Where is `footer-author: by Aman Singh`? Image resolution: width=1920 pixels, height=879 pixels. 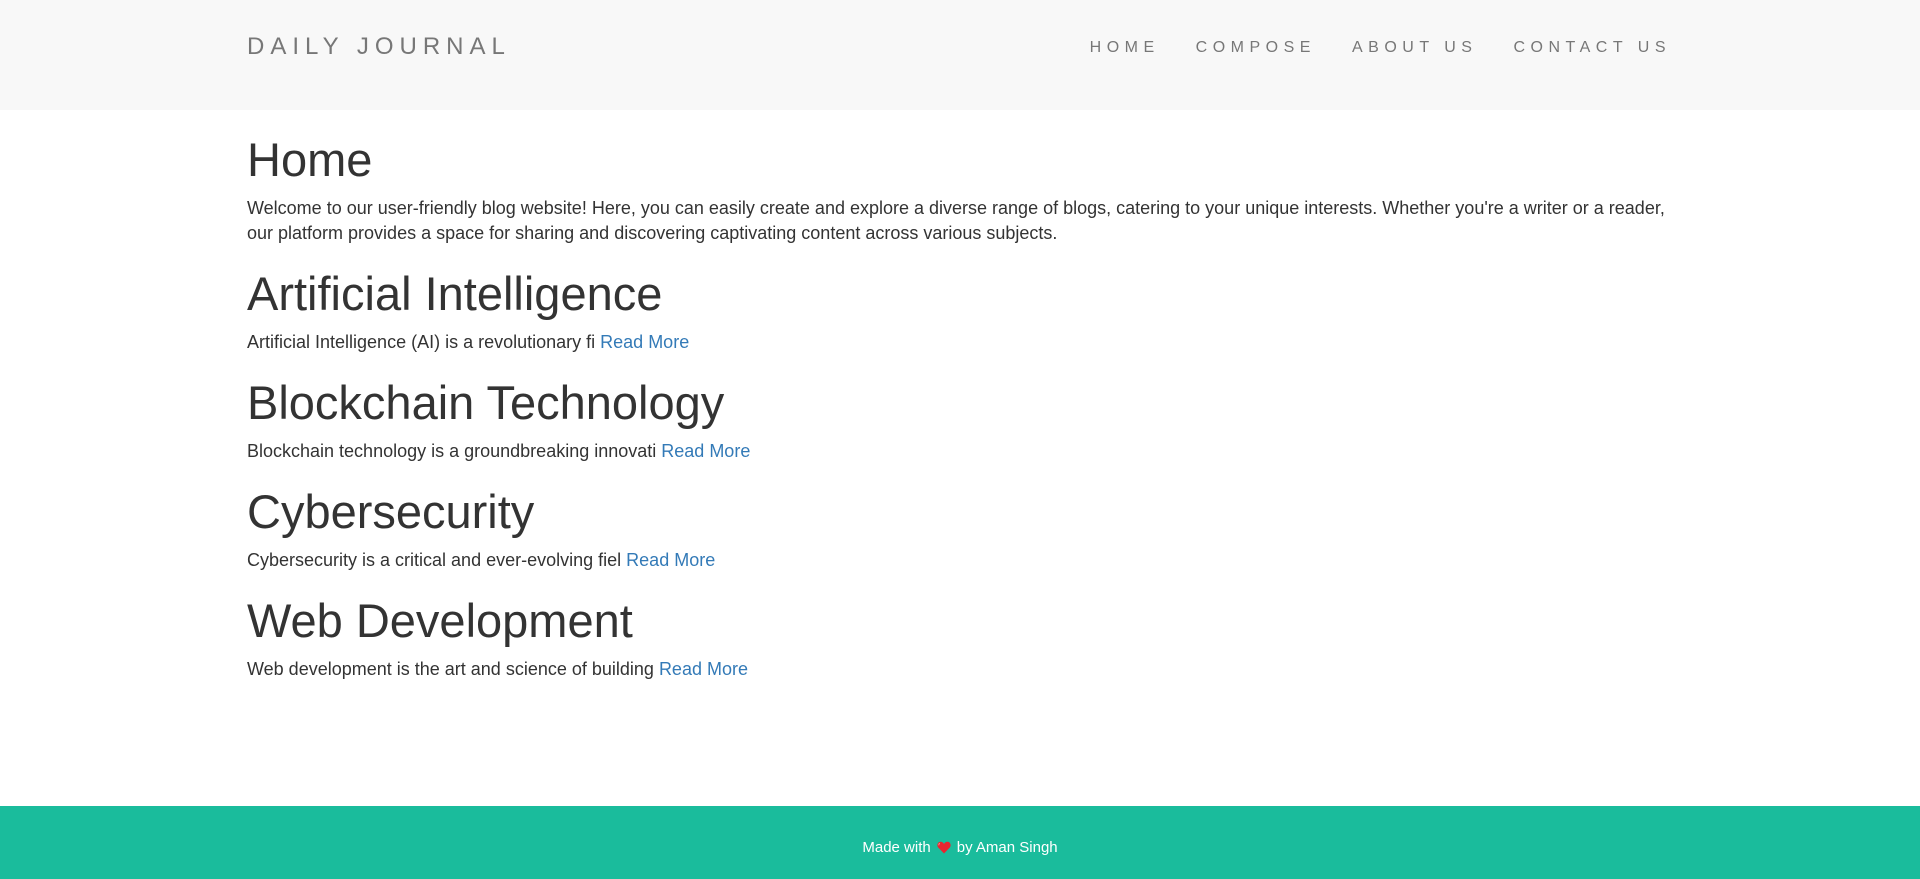 footer-author: by Aman Singh is located at coordinates (1007, 847).